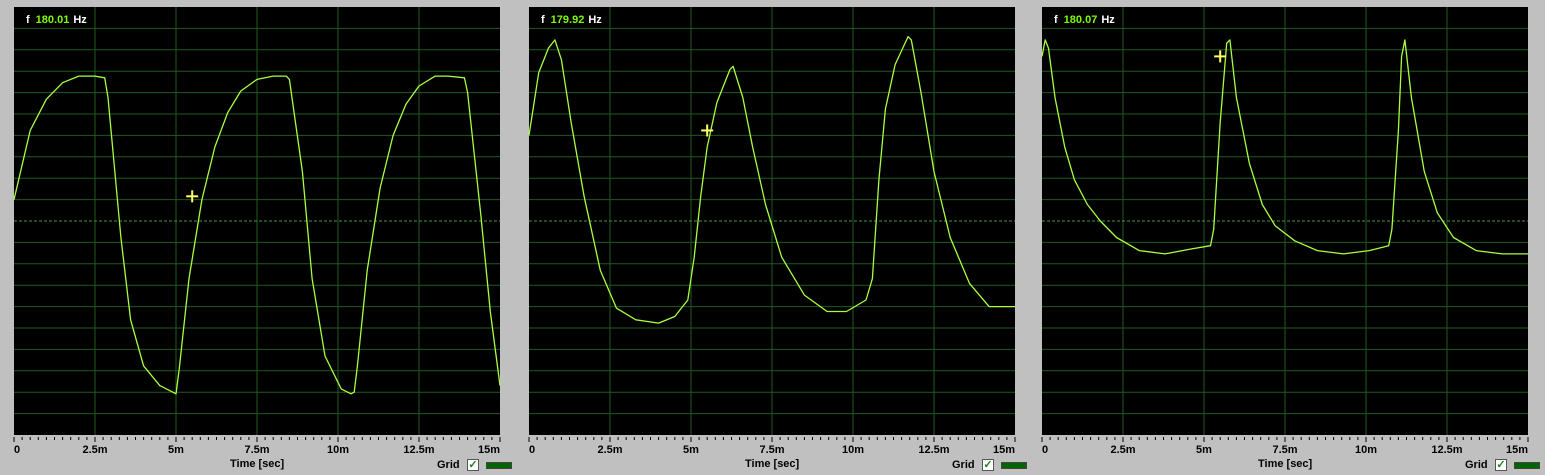 This screenshot has height=475, width=1545. Describe the element at coordinates (52, 20) in the screenshot. I see `frequency-value: 180.01` at that location.